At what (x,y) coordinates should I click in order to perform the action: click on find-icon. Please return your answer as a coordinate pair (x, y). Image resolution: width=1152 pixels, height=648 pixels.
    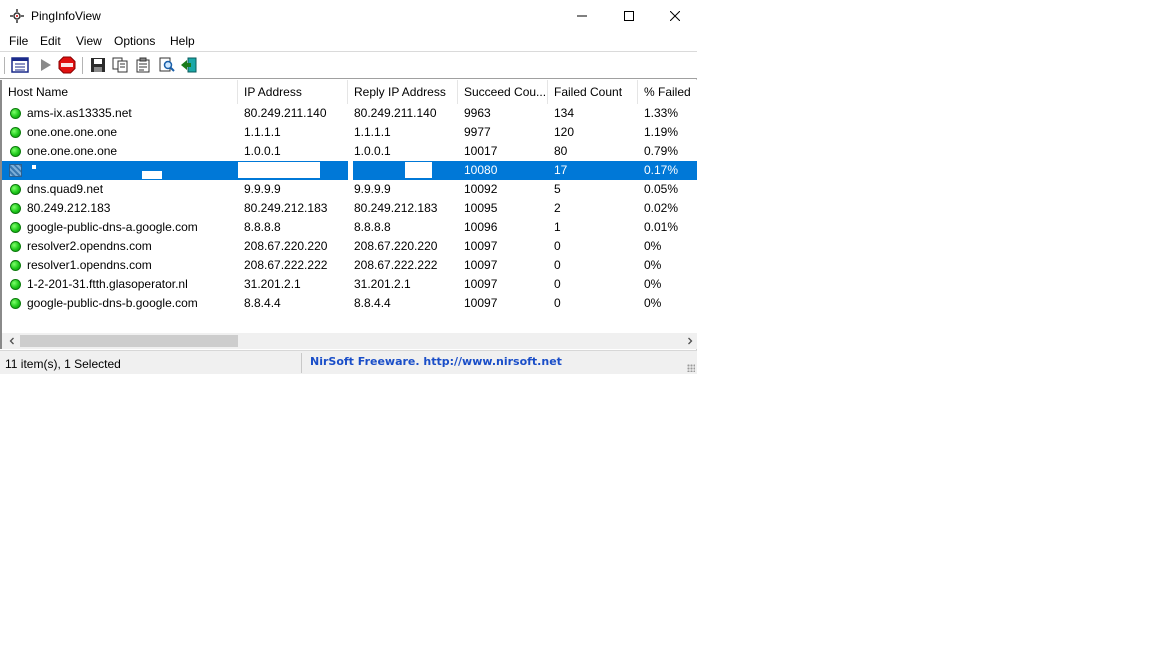
    Looking at the image, I should click on (167, 64).